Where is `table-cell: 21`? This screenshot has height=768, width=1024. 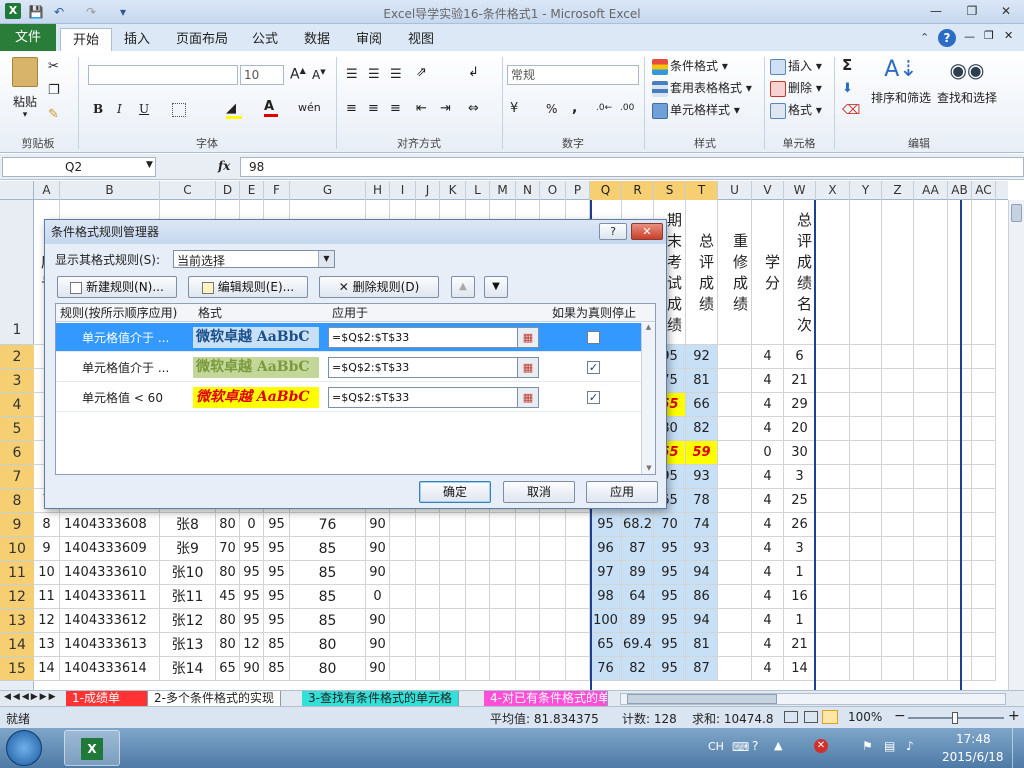 table-cell: 21 is located at coordinates (800, 381).